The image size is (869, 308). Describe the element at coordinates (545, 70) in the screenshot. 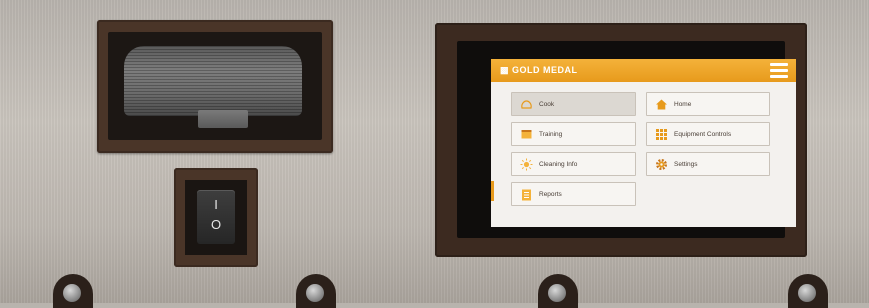

I see `brand-name: GOLD MEDAL` at that location.